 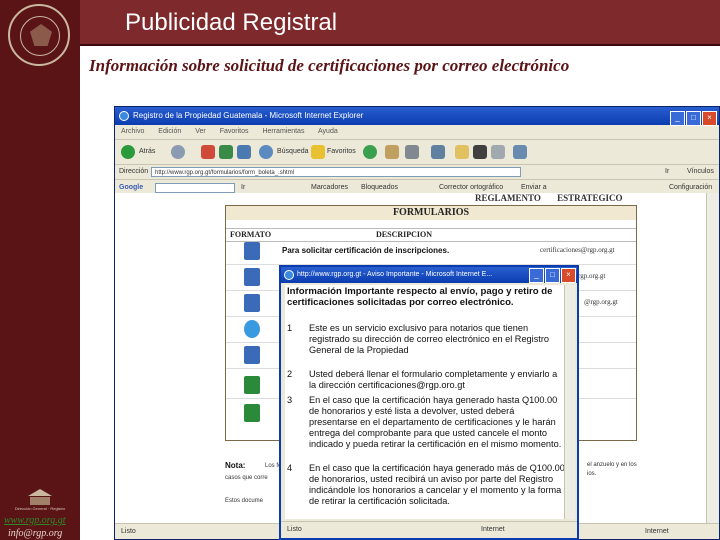 What do you see at coordinates (577, 250) in the screenshot?
I see `row1-email: certificaciones@rgp.org.gt` at bounding box center [577, 250].